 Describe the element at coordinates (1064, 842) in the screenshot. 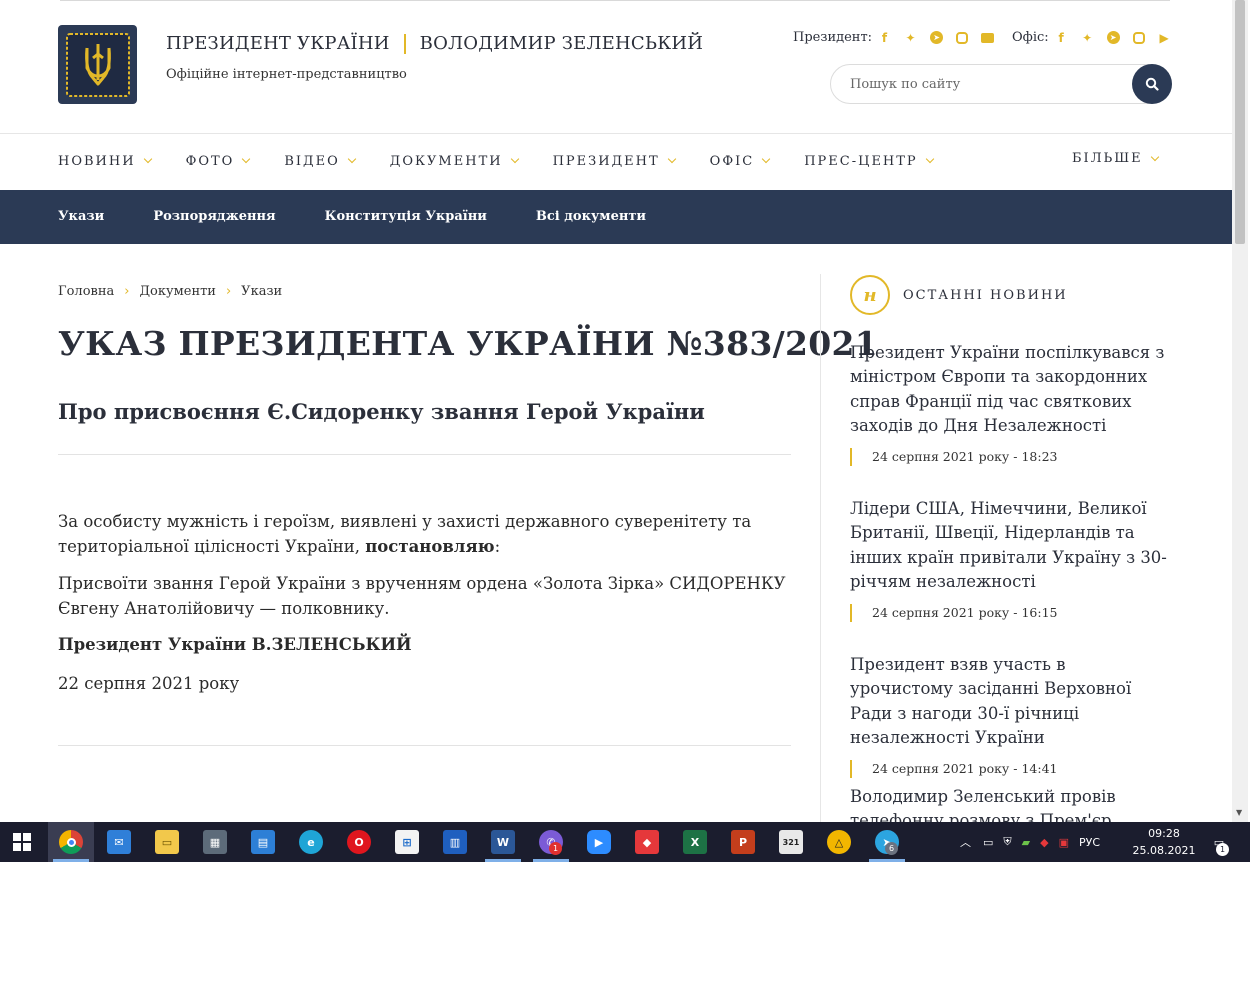

I see `anydesk-tray-icon: ▣` at that location.